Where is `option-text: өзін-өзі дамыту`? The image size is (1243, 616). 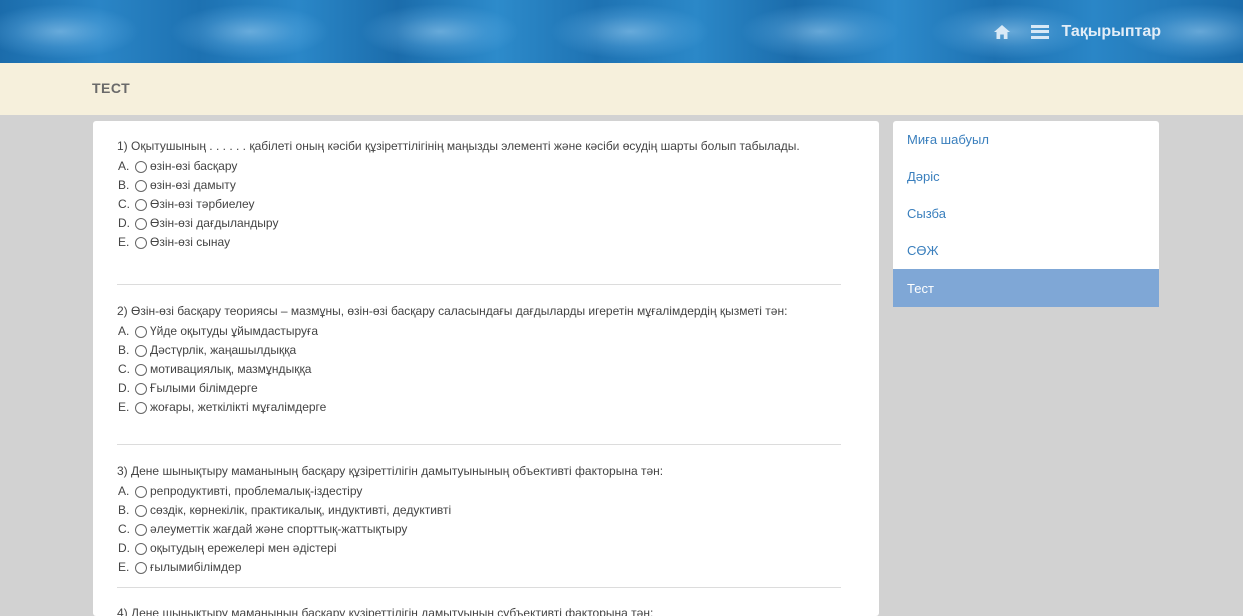
option-text: өзін-өзі дамыту is located at coordinates (193, 185).